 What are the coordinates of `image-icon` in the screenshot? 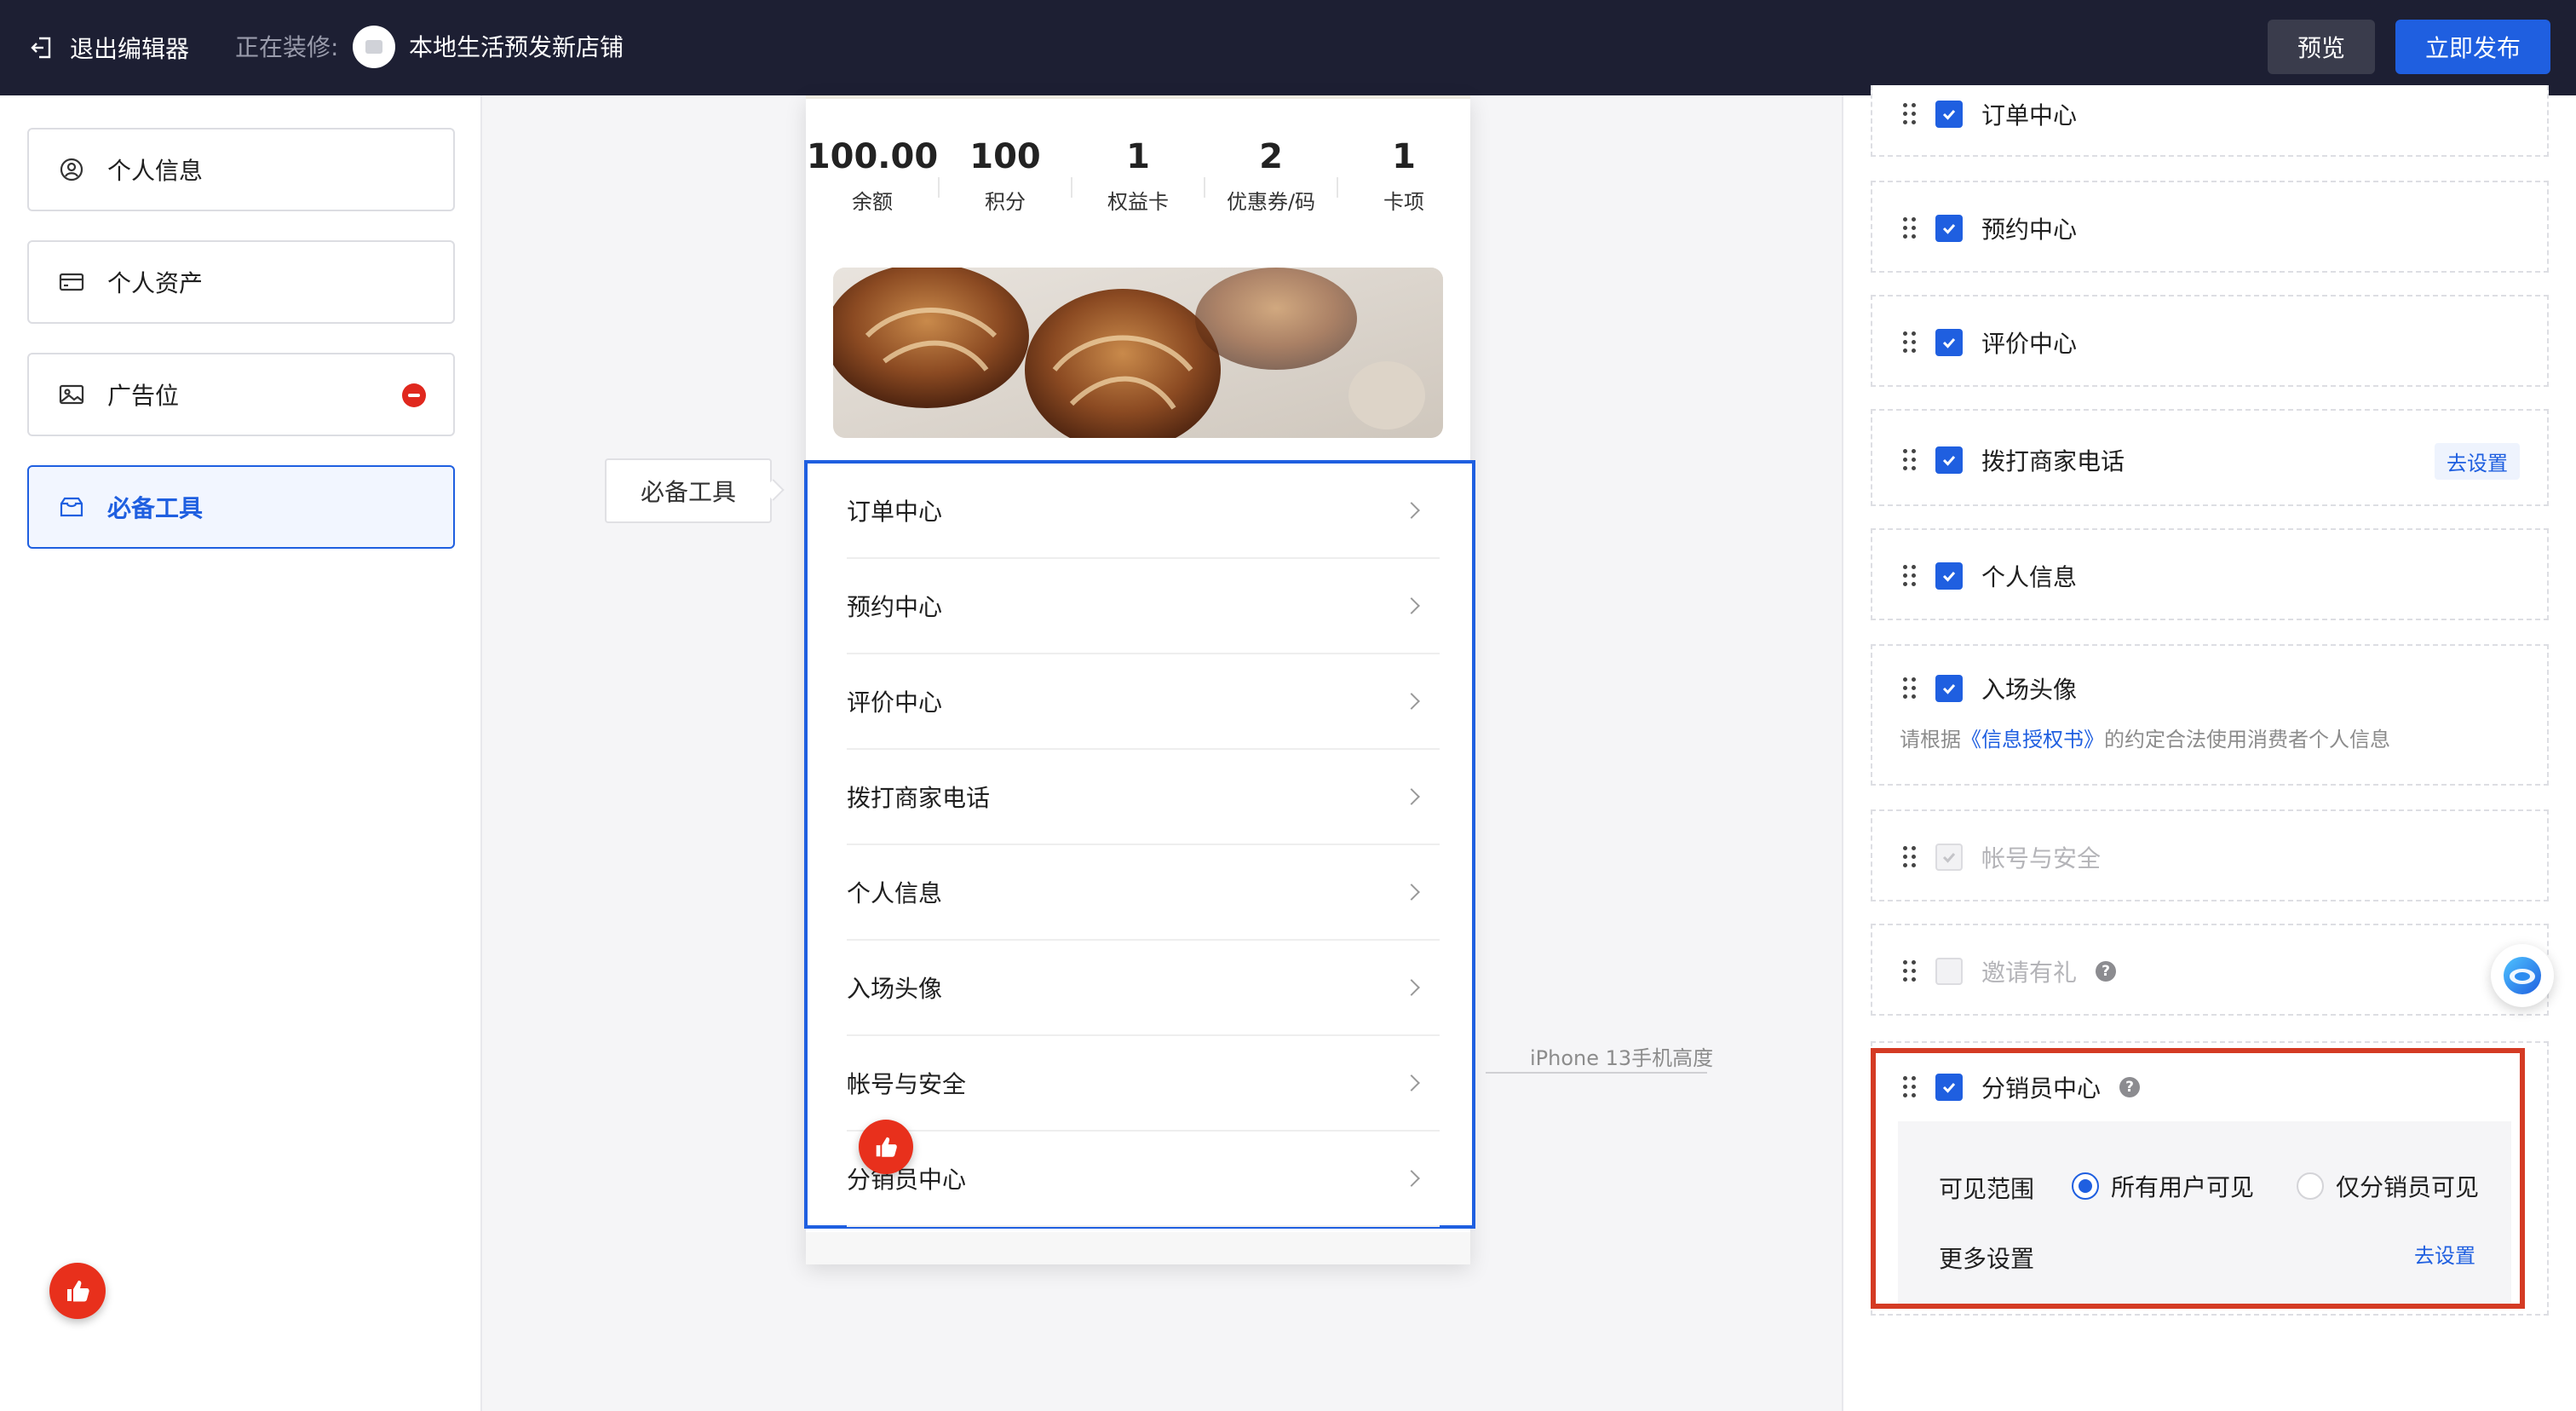 It's located at (71, 394).